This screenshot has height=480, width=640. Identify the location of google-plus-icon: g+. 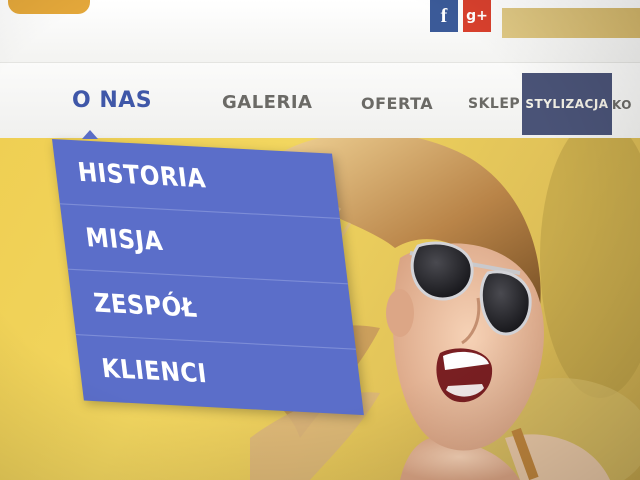
(477, 16).